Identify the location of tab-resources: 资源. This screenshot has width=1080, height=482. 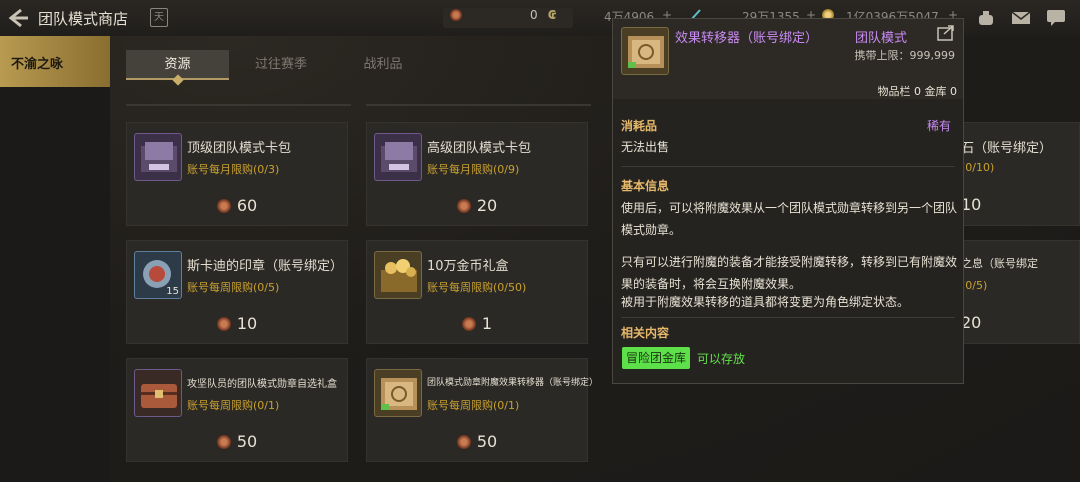
(177, 68).